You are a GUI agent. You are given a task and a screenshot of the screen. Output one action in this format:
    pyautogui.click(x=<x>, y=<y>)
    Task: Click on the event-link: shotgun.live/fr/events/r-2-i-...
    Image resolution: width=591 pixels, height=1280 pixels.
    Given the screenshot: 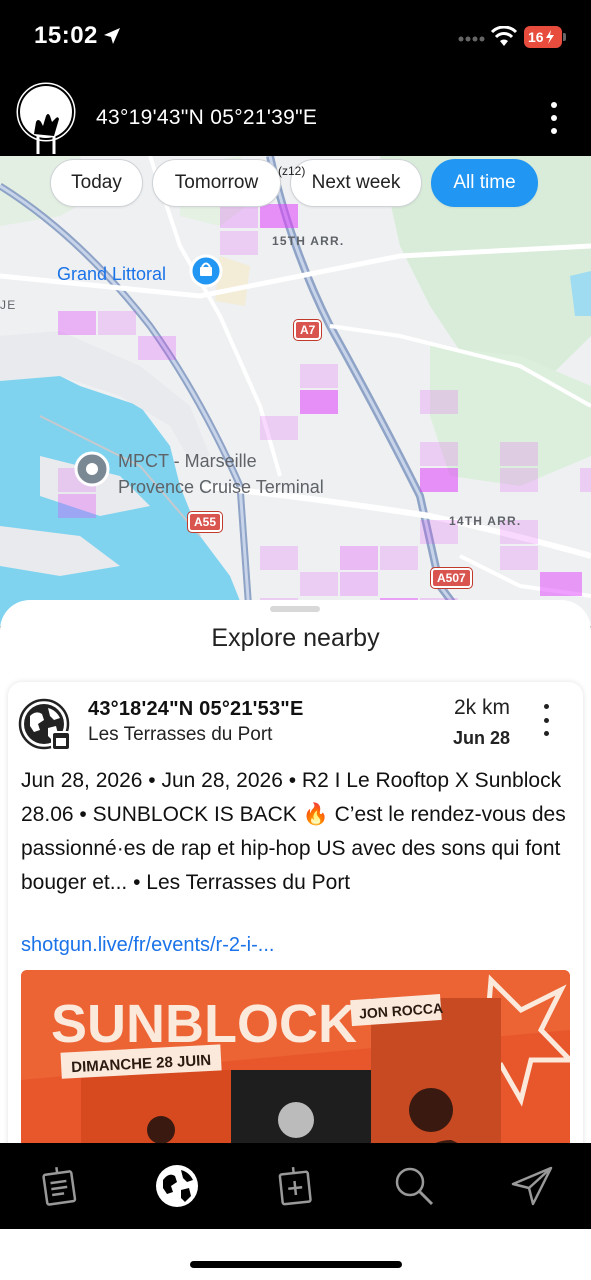 What is the action you would take?
    pyautogui.click(x=147, y=945)
    